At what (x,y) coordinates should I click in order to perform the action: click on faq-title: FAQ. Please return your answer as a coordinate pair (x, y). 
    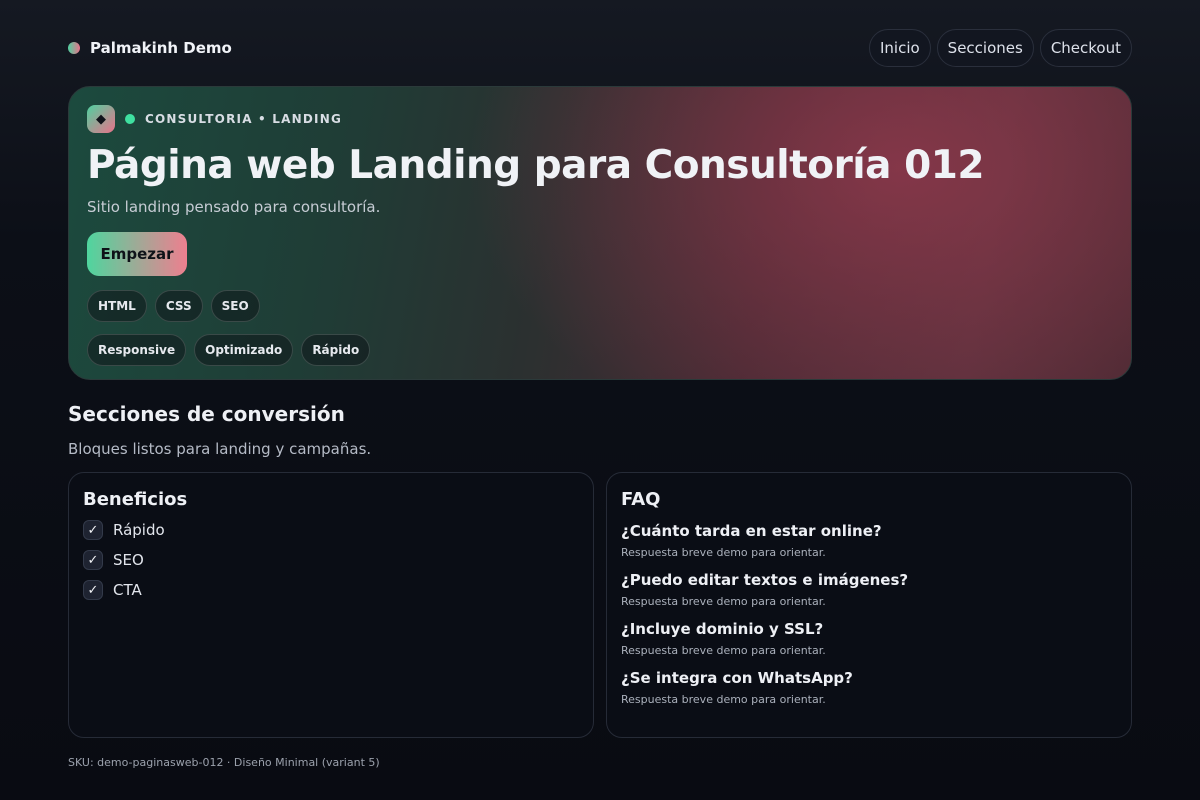
    Looking at the image, I should click on (641, 499).